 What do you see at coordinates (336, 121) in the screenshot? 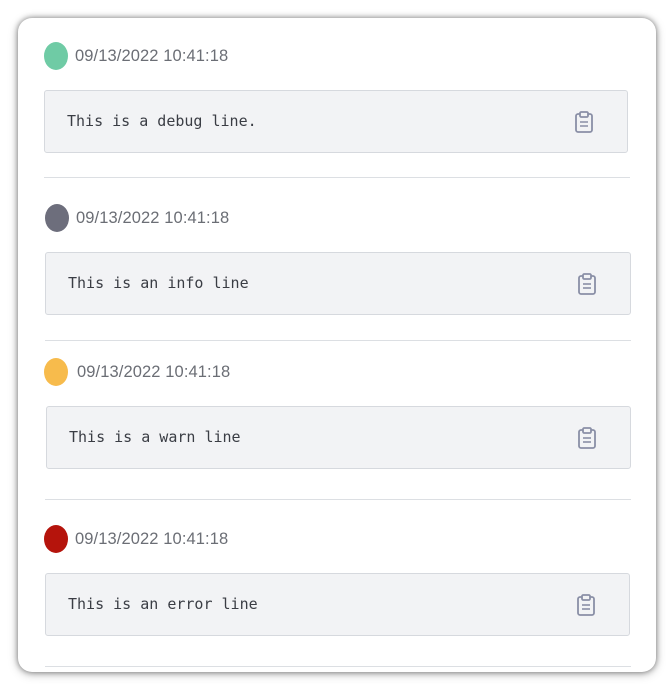
I see `log-message-box: This is a debug line.` at bounding box center [336, 121].